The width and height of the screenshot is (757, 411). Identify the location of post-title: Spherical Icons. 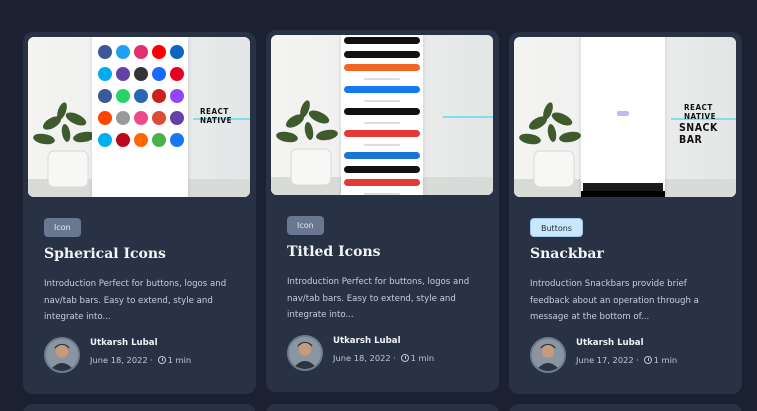
(105, 254).